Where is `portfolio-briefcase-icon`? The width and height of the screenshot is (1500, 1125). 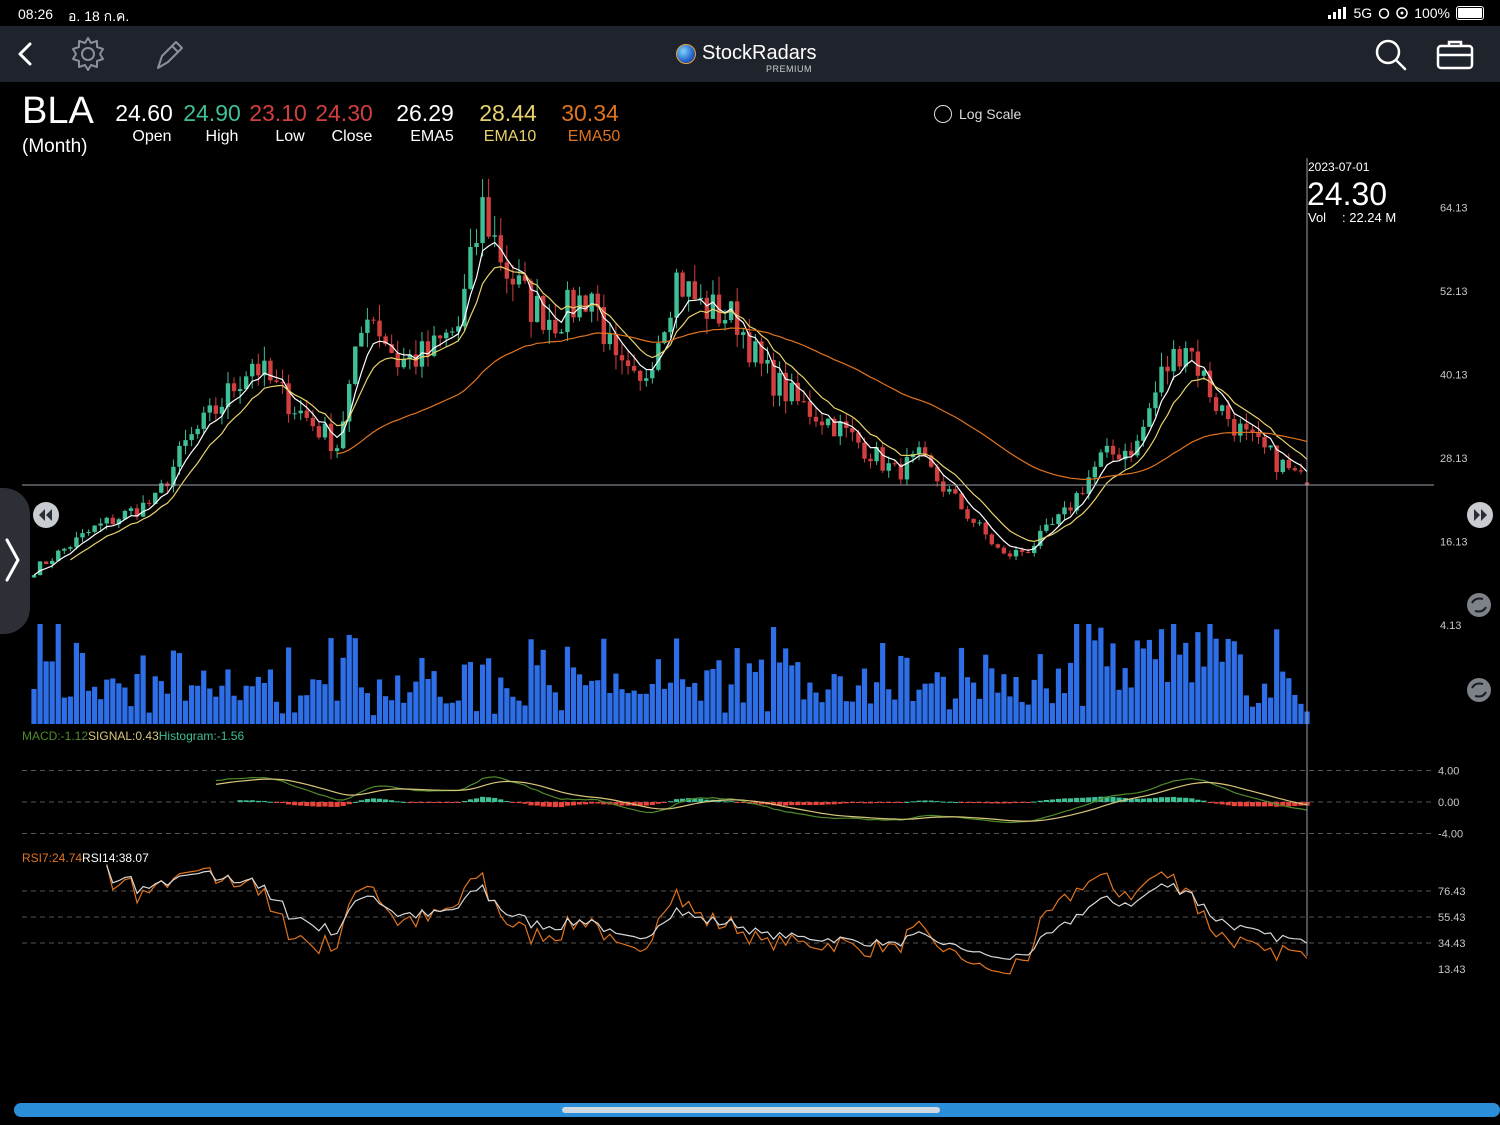 portfolio-briefcase-icon is located at coordinates (1455, 54).